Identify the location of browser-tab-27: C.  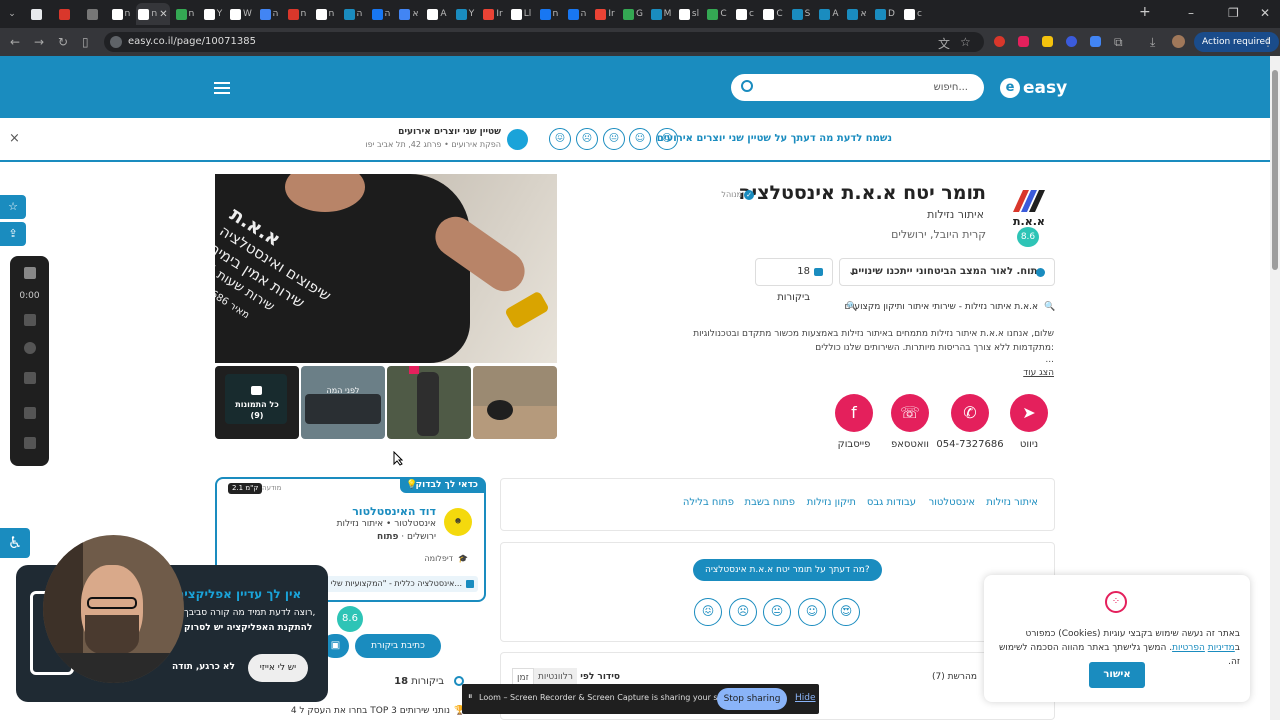
(773, 14).